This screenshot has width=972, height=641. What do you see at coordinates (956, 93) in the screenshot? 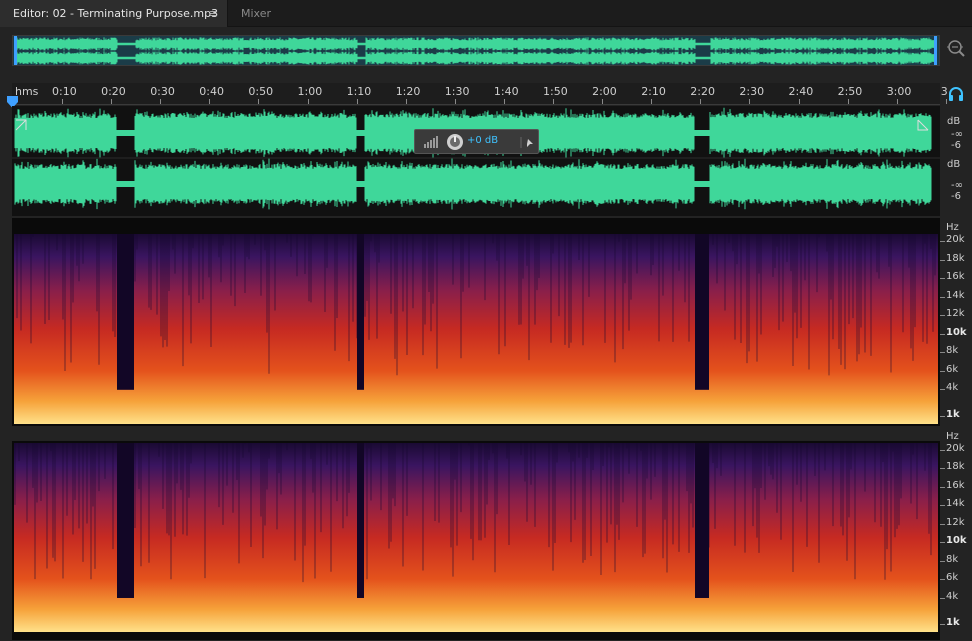
I see `headphones-icon` at bounding box center [956, 93].